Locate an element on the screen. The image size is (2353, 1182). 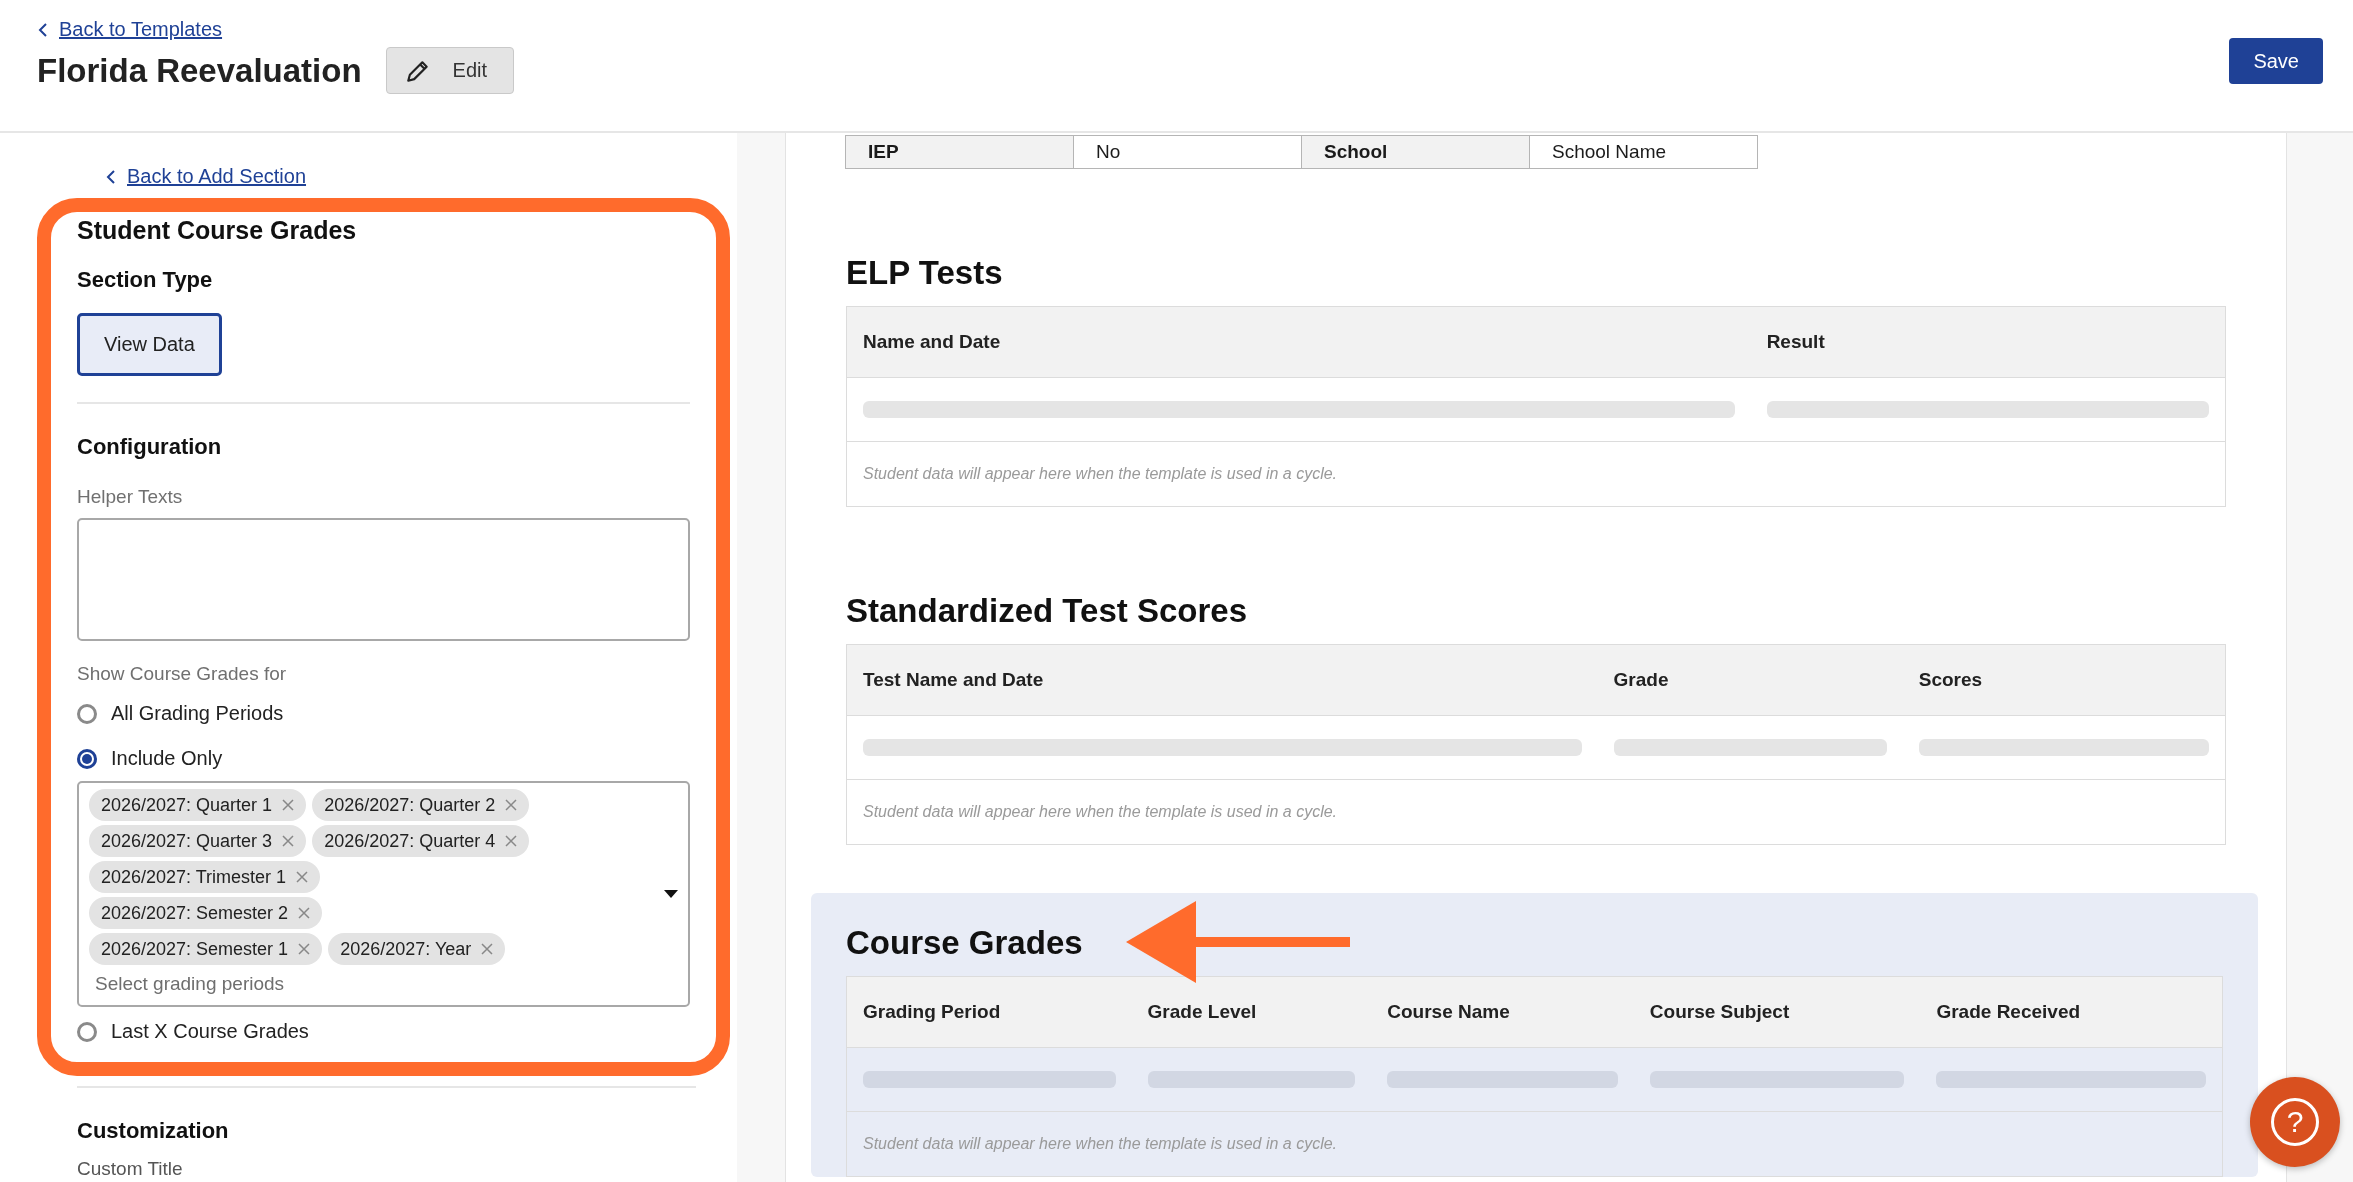
grading-period-chip: 2026/2027: Semester 2 is located at coordinates (206, 913).